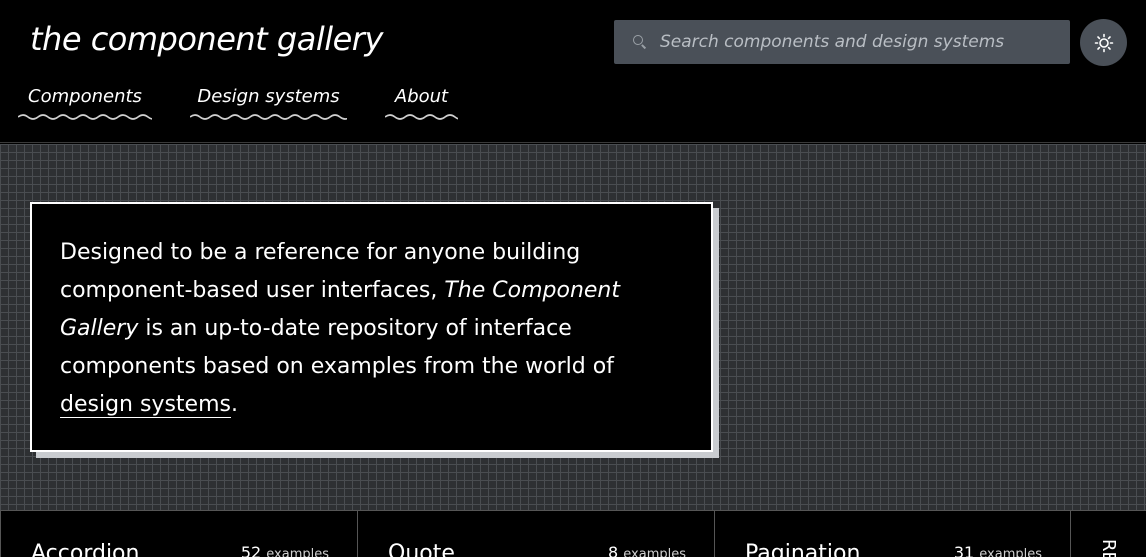 The height and width of the screenshot is (557, 1146). I want to click on sun-icon, so click(1103, 42).